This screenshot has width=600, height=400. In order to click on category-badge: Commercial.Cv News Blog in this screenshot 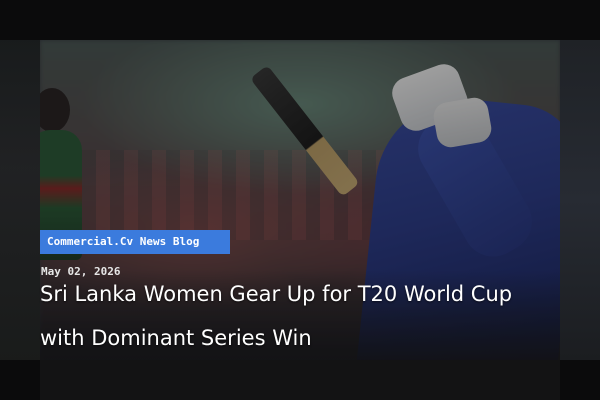, I will do `click(135, 242)`.